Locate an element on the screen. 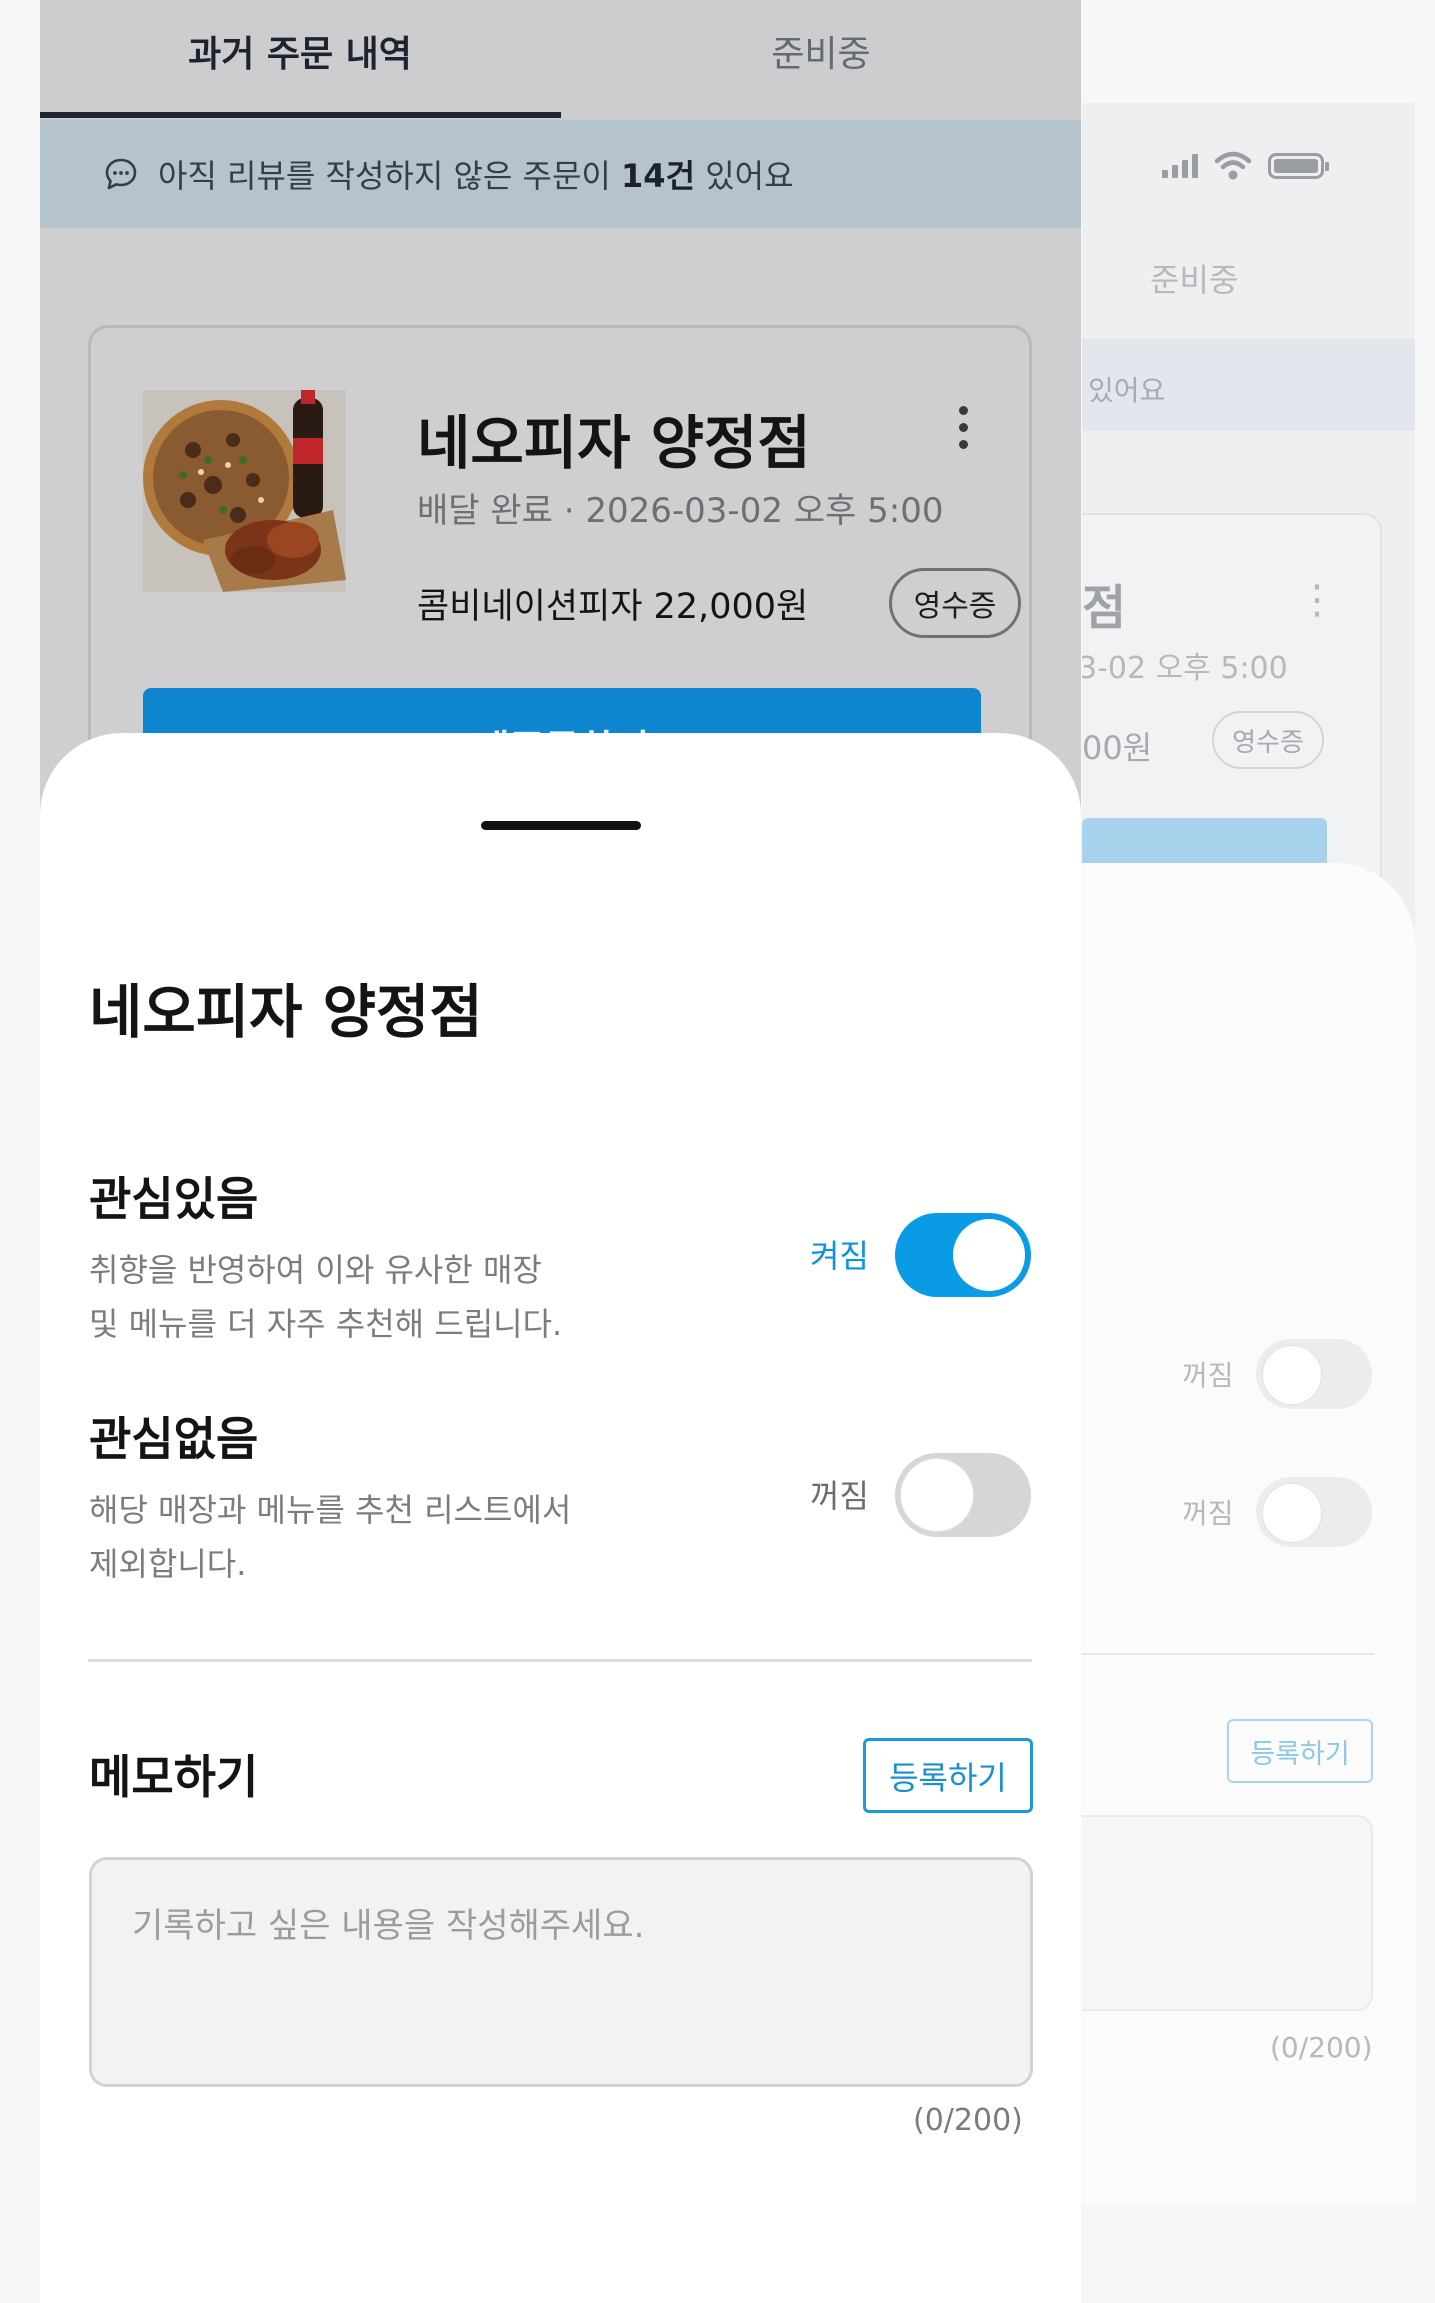 The image size is (1435, 2303). tab-preparing: 준비중 is located at coordinates (821, 60).